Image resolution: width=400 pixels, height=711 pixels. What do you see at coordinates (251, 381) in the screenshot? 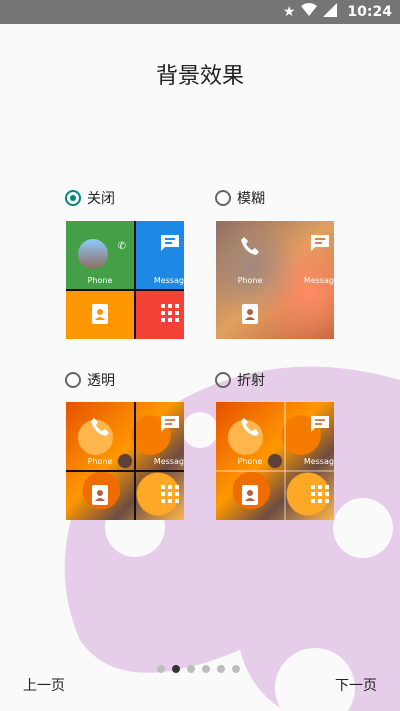
I see `option-label: 折射` at bounding box center [251, 381].